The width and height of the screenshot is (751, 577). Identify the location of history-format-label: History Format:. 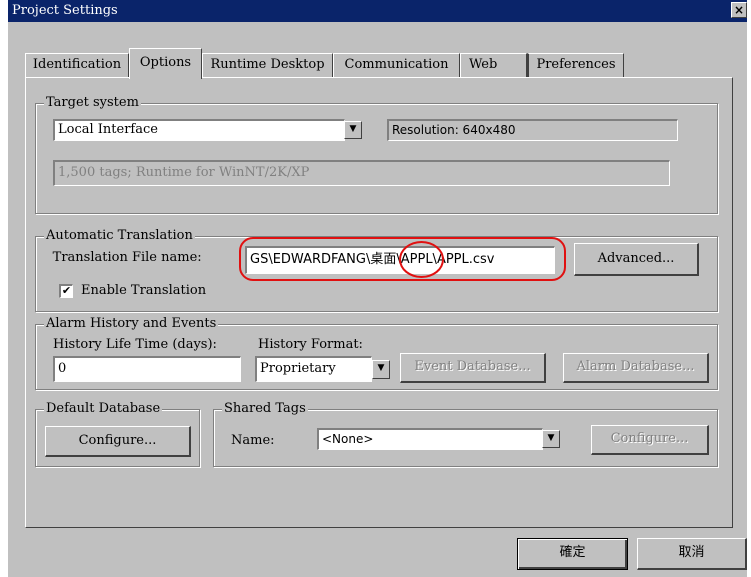
(310, 344).